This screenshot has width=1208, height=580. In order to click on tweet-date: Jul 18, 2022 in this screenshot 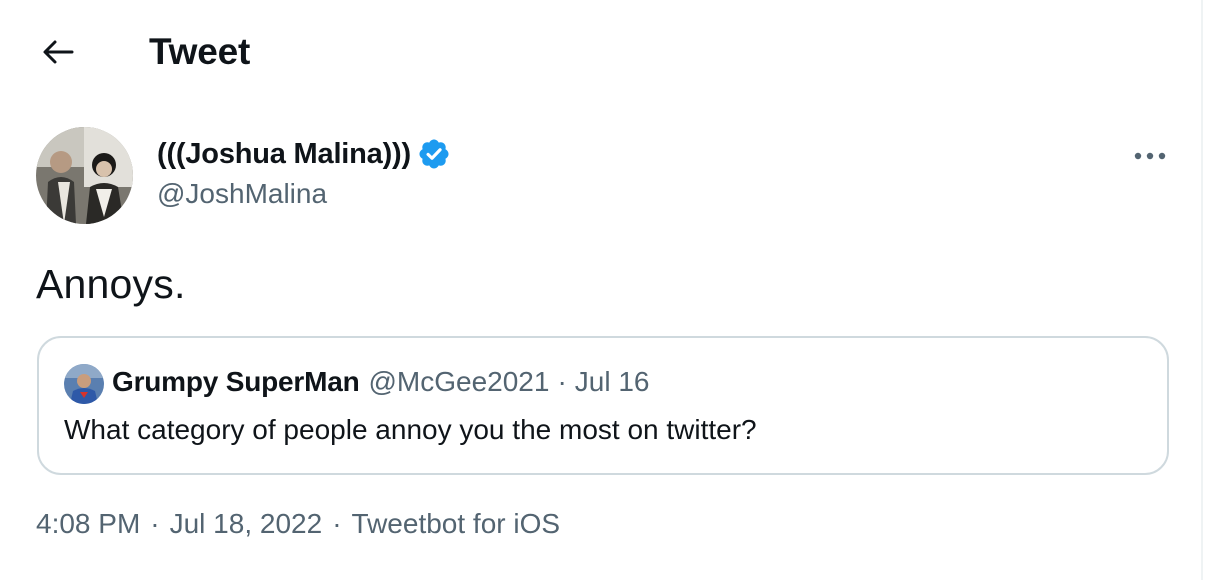, I will do `click(246, 524)`.